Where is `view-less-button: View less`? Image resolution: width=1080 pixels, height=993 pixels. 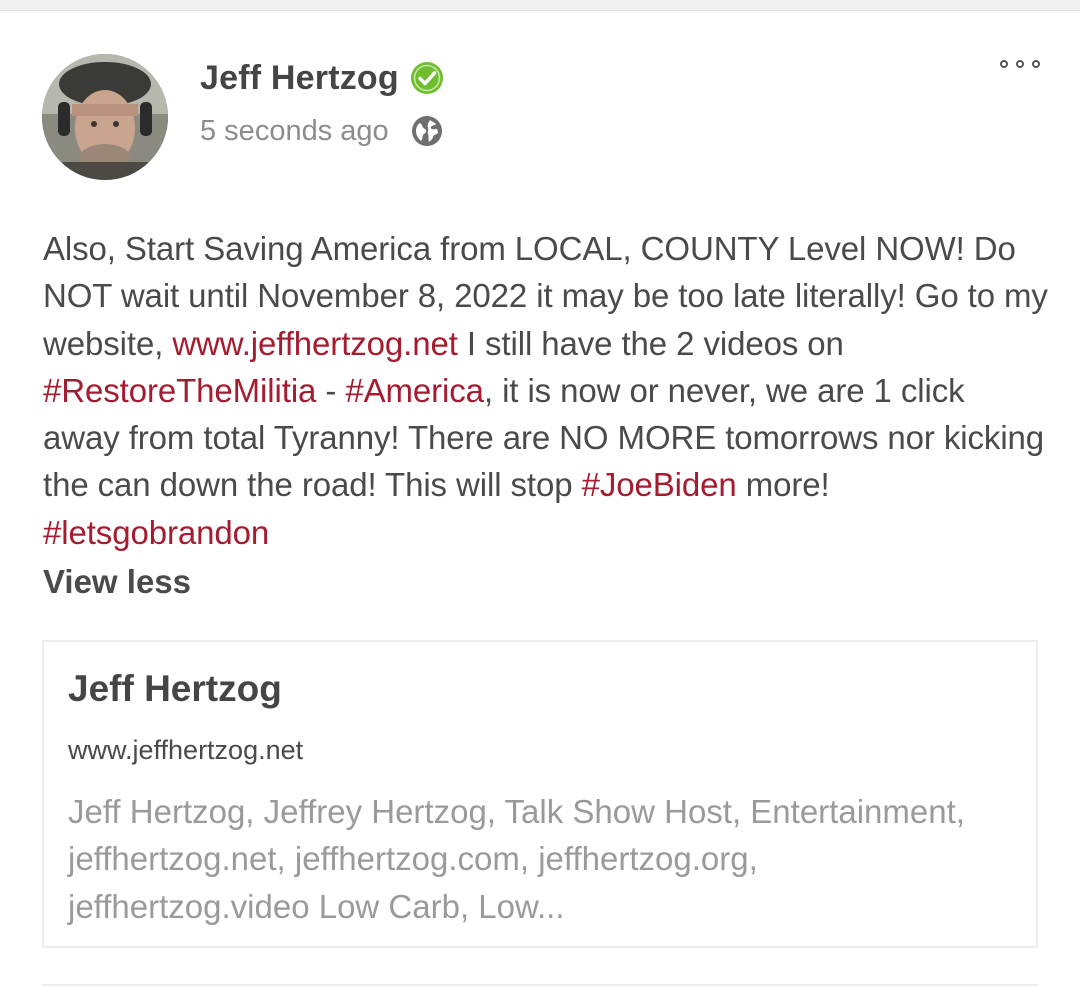
view-less-button: View less is located at coordinates (117, 582).